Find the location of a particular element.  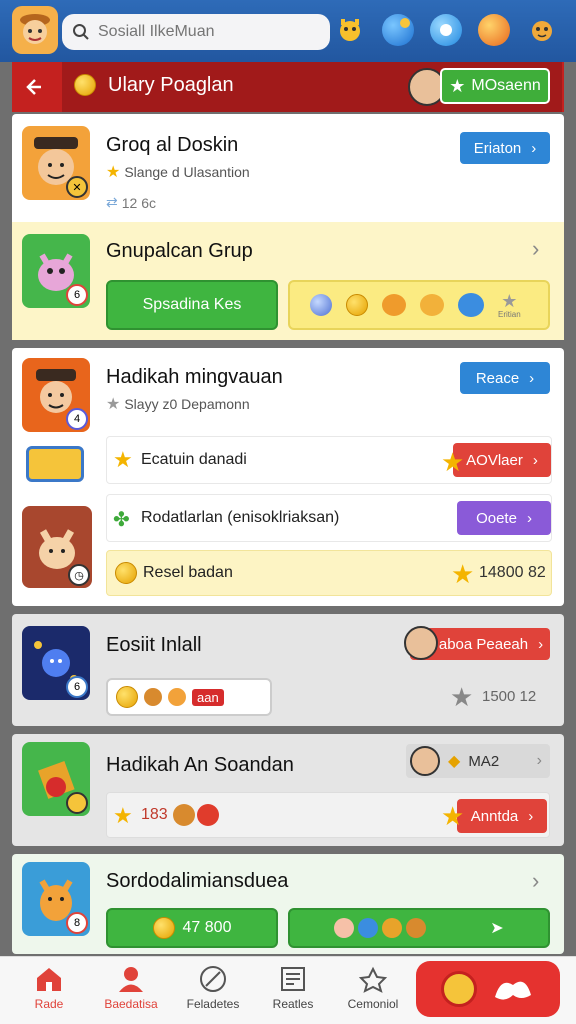

nav-item-home: Rade is located at coordinates (49, 993).